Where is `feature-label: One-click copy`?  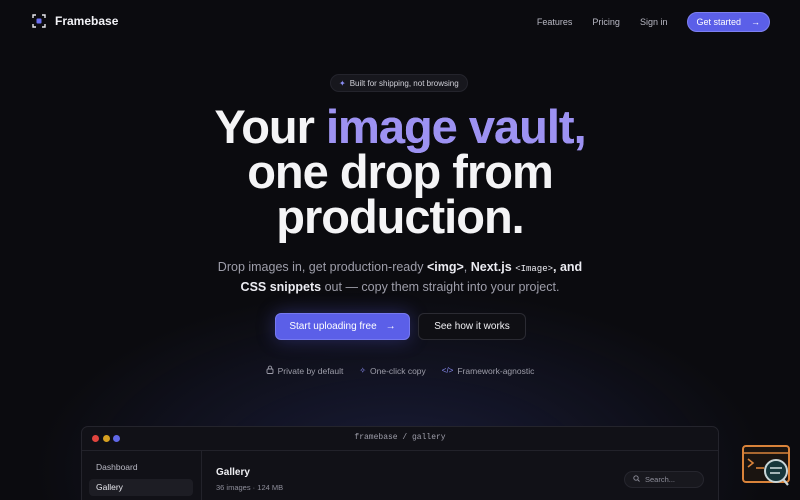 feature-label: One-click copy is located at coordinates (398, 370).